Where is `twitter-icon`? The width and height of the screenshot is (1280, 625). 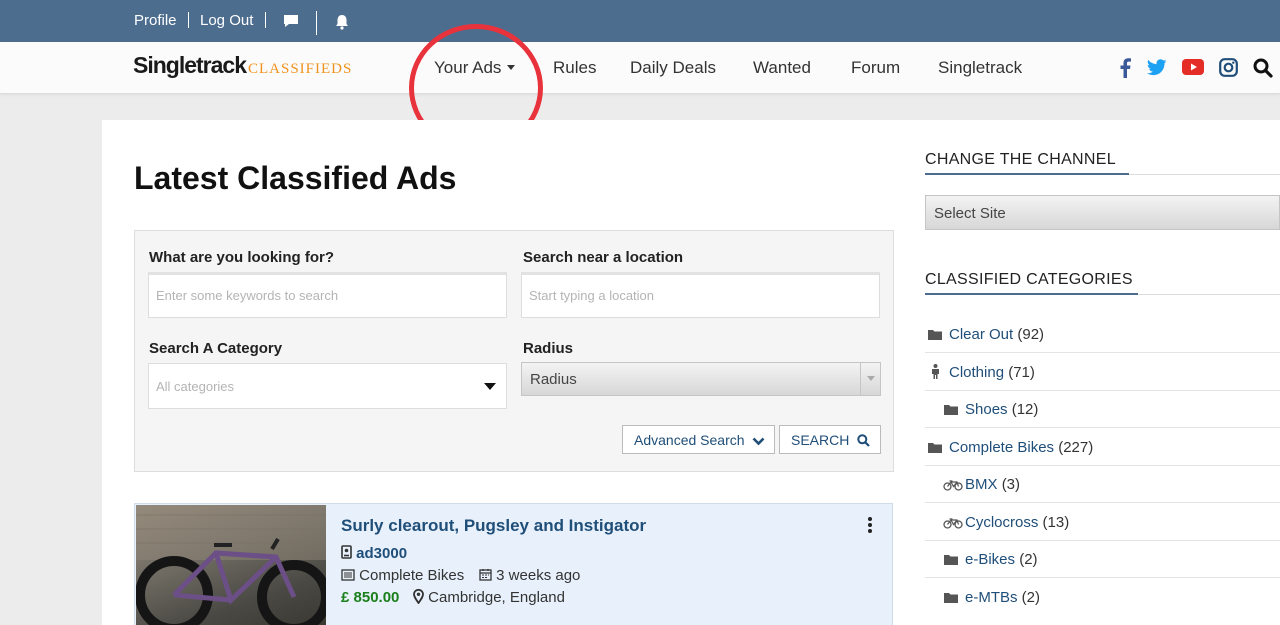 twitter-icon is located at coordinates (1157, 70).